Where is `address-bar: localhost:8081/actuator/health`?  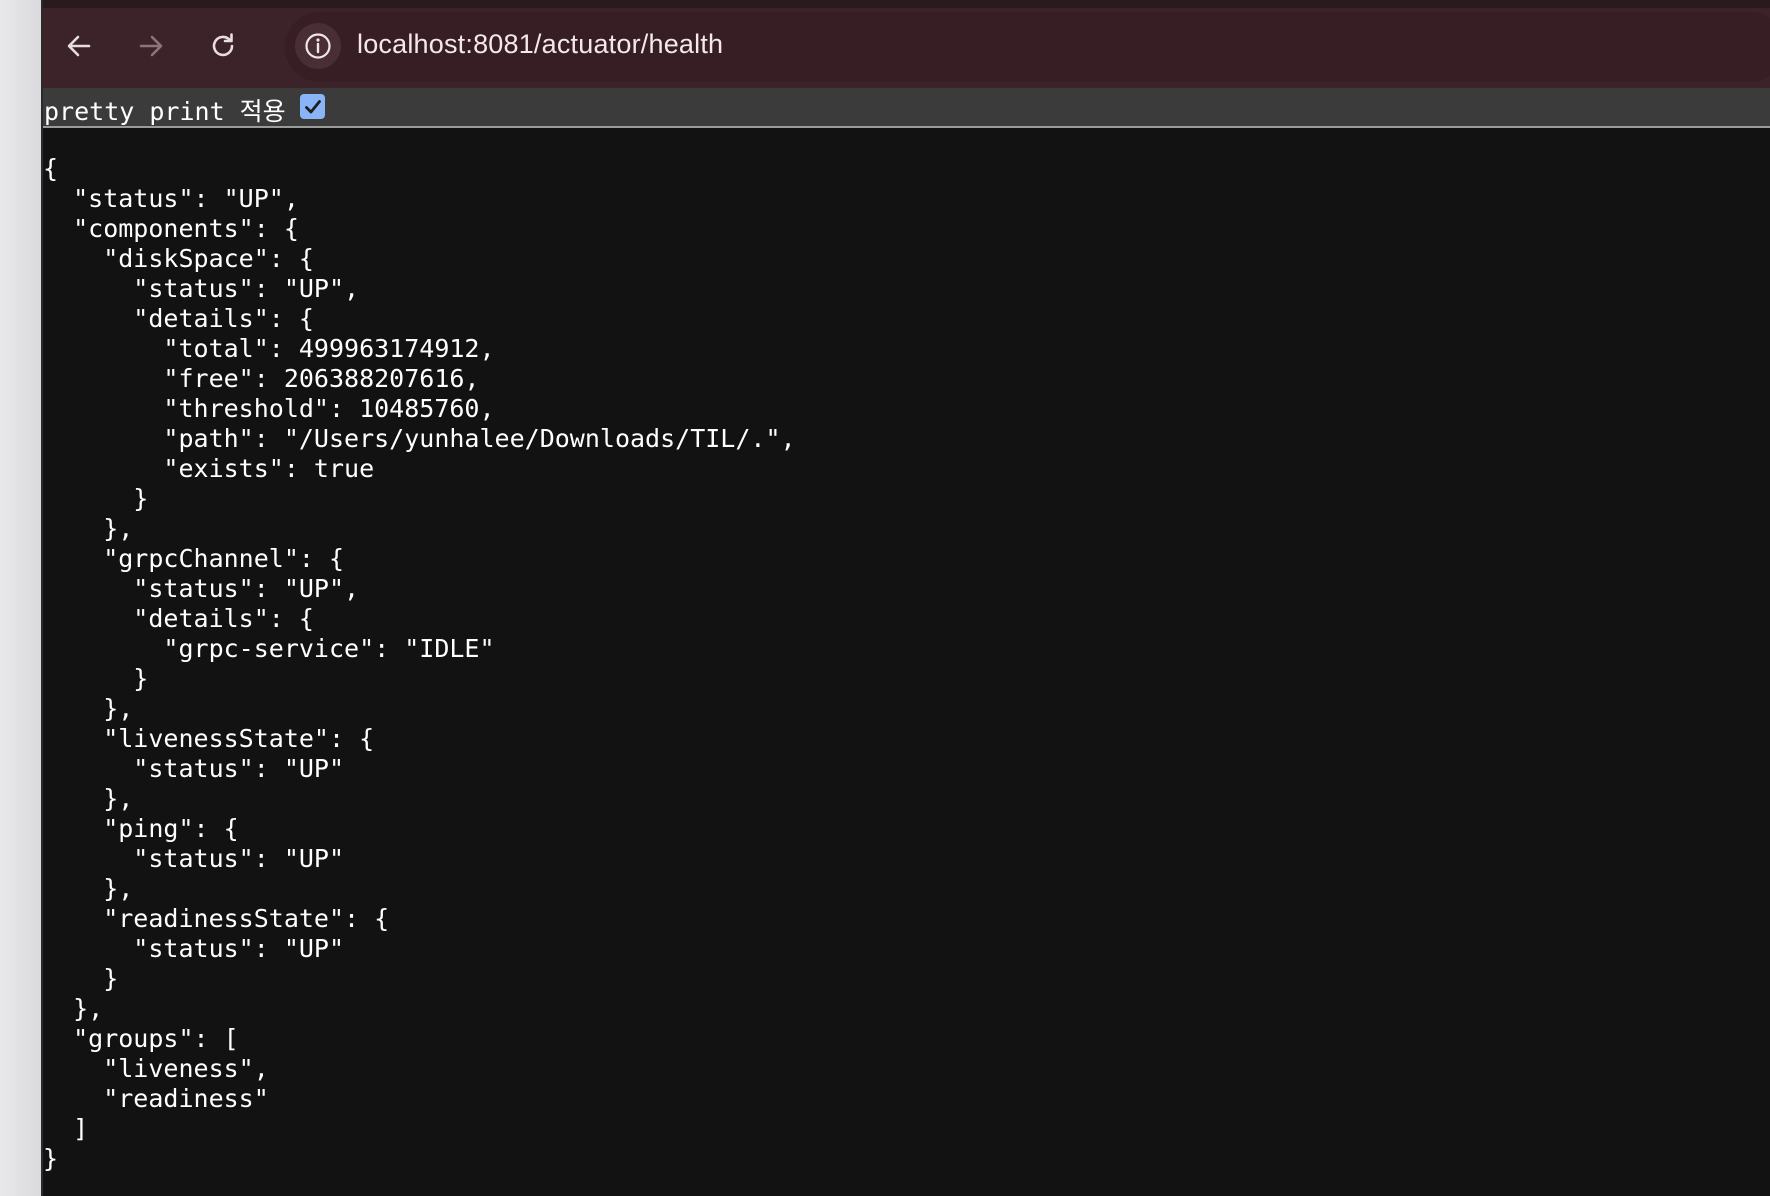 address-bar: localhost:8081/actuator/health is located at coordinates (1027, 47).